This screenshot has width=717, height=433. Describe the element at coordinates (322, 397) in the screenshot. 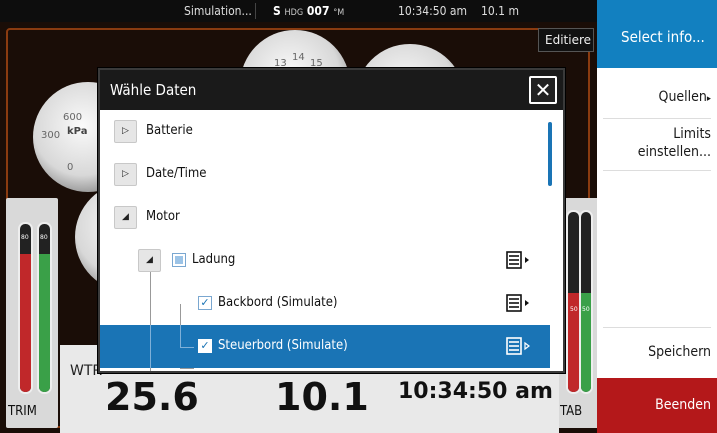

I see `readout-value-2: 10.1` at that location.